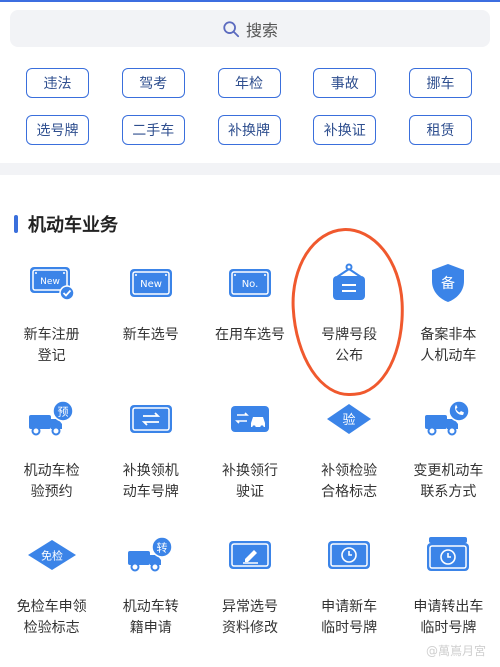 This screenshot has height=667, width=500. Describe the element at coordinates (349, 459) in the screenshot. I see `service-inspection-mark: 验 补领检验 合格标志` at that location.